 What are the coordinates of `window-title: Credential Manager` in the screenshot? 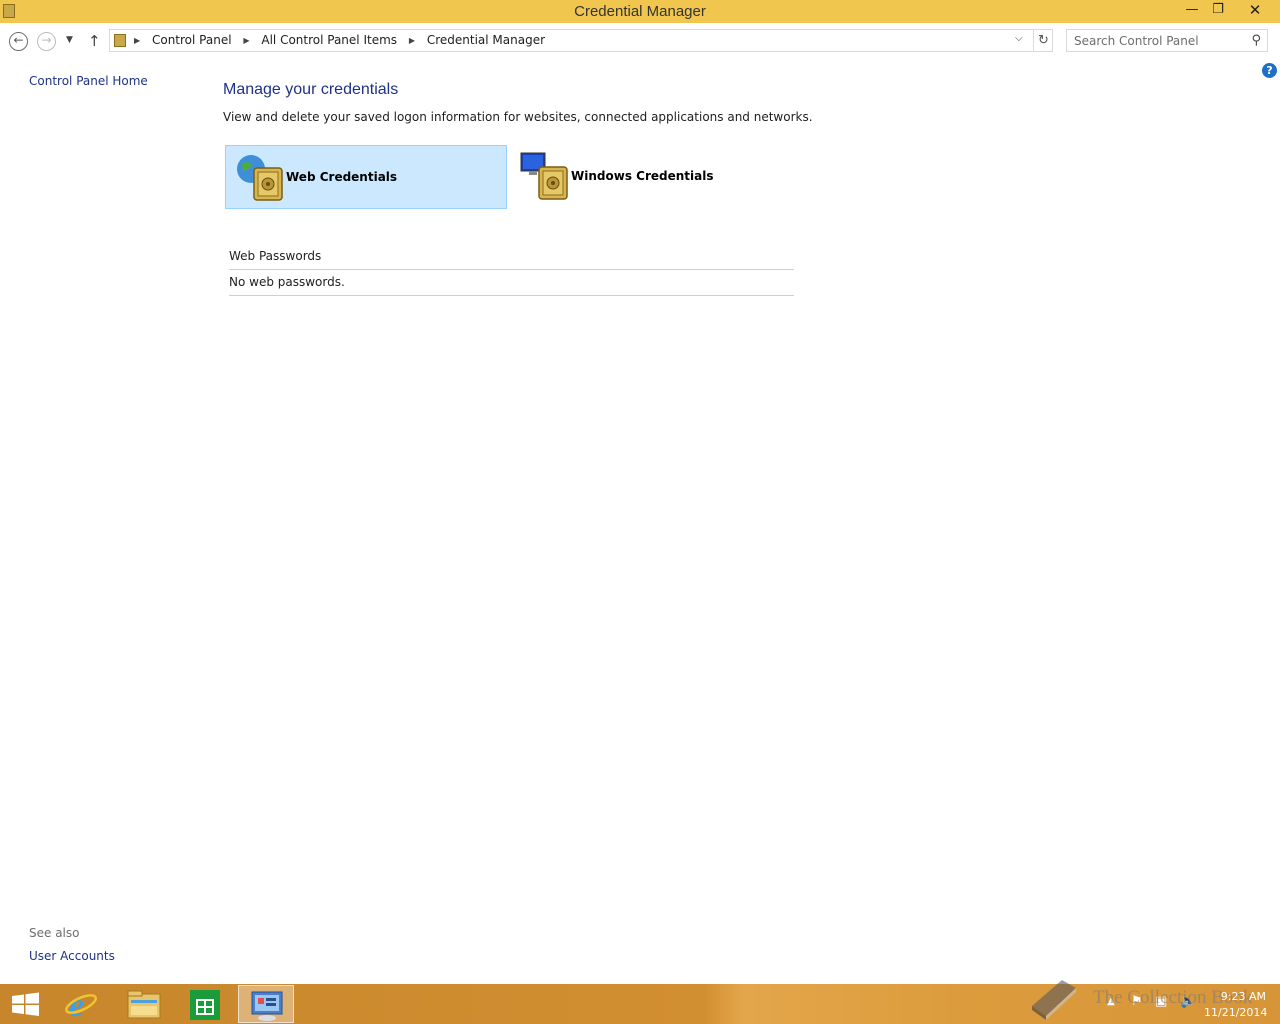 It's located at (640, 11).